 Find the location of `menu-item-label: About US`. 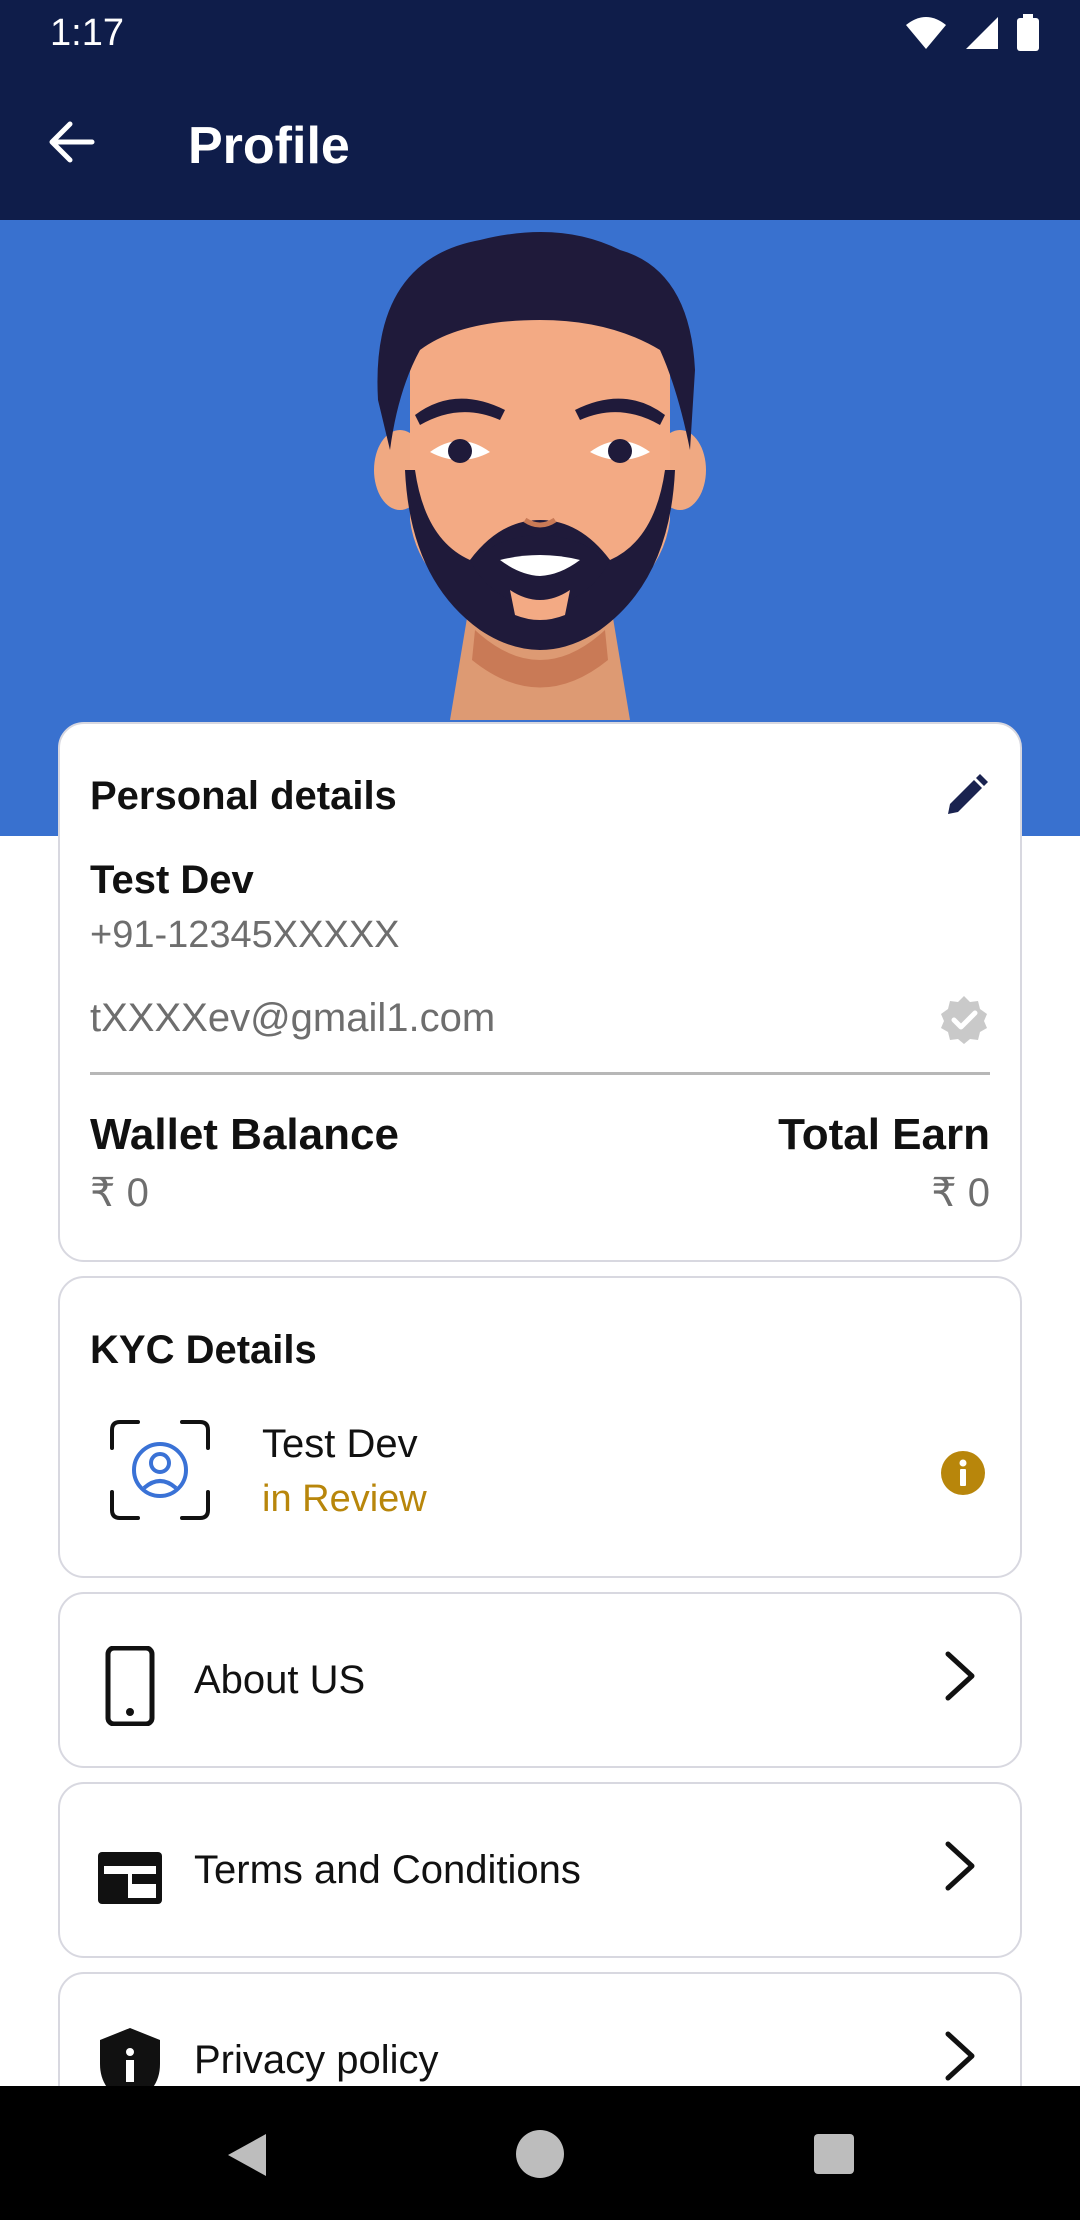

menu-item-label: About US is located at coordinates (280, 1680).